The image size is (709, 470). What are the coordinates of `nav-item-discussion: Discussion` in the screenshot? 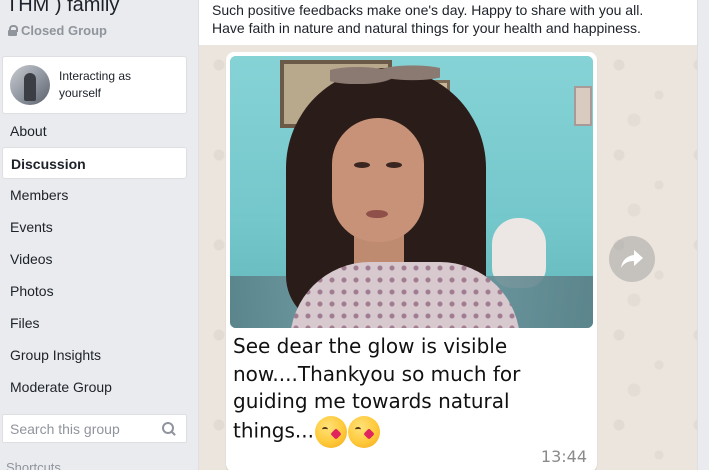 It's located at (94, 163).